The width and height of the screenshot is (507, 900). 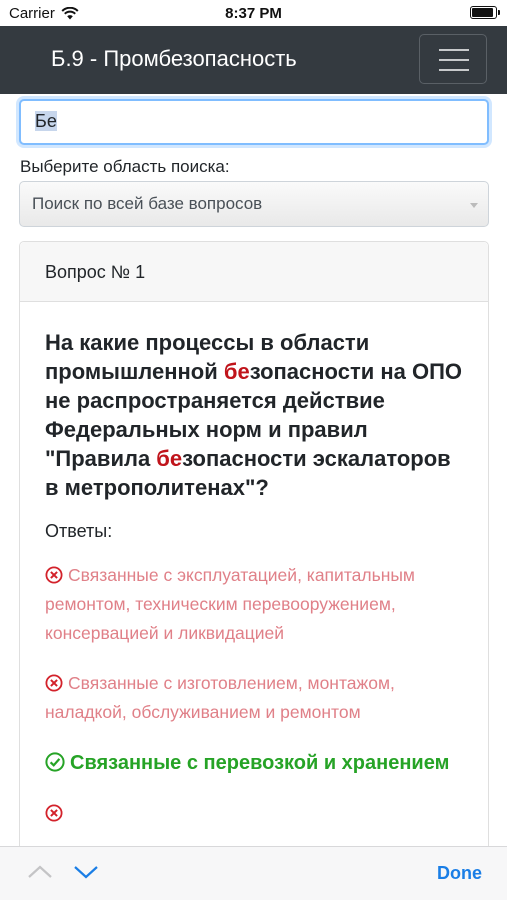 I want to click on done-button: Done, so click(x=459, y=873).